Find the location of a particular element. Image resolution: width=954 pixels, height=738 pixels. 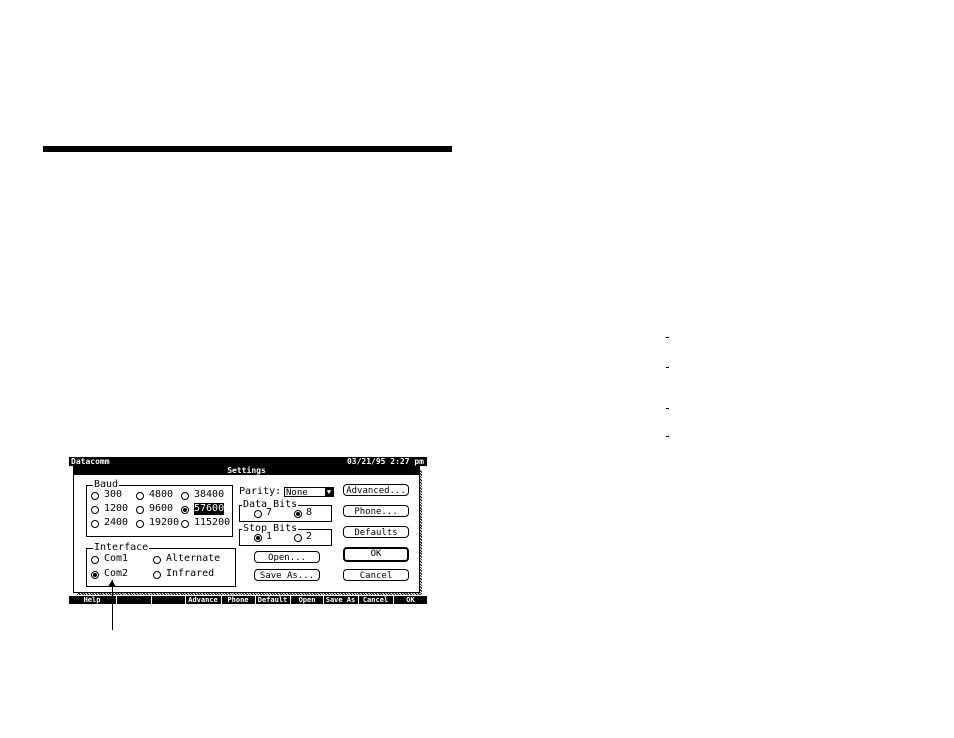

interface-radio-com2 is located at coordinates (95, 575).